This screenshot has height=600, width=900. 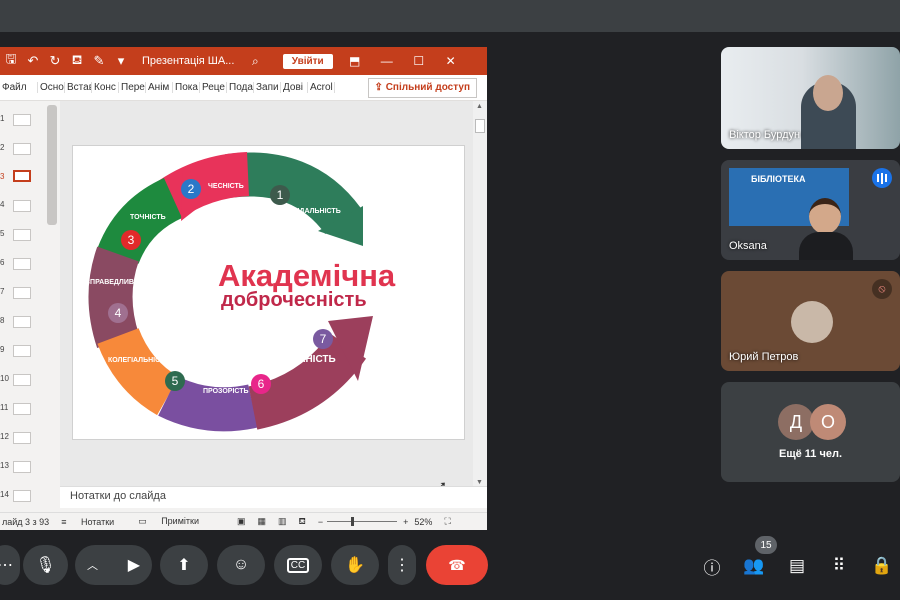 I want to click on tab-insert: Встав, so click(x=78, y=87).